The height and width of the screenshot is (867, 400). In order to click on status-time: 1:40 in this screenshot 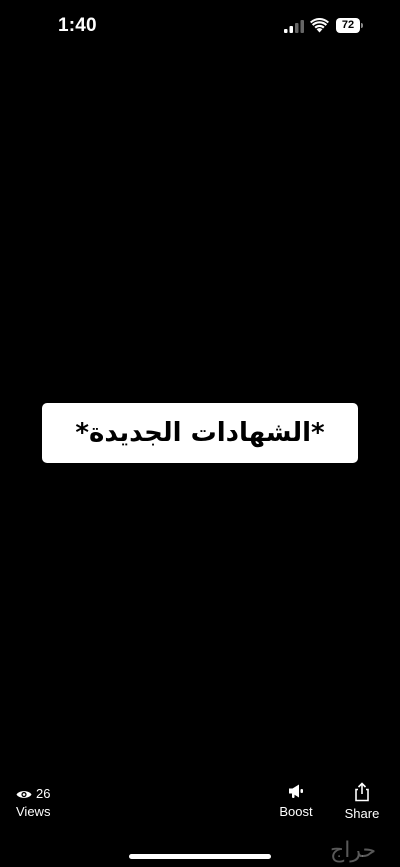, I will do `click(77, 25)`.